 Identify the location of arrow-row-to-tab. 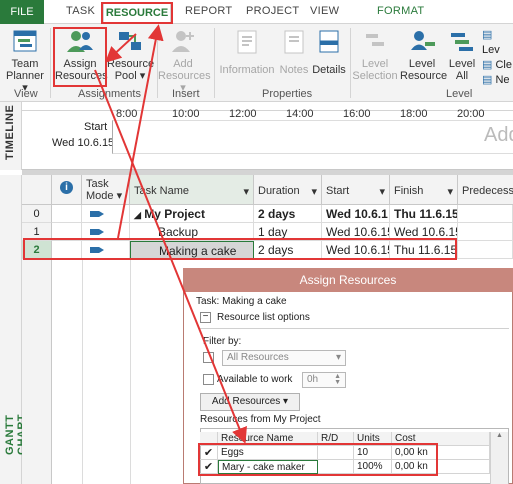
(140, 131).